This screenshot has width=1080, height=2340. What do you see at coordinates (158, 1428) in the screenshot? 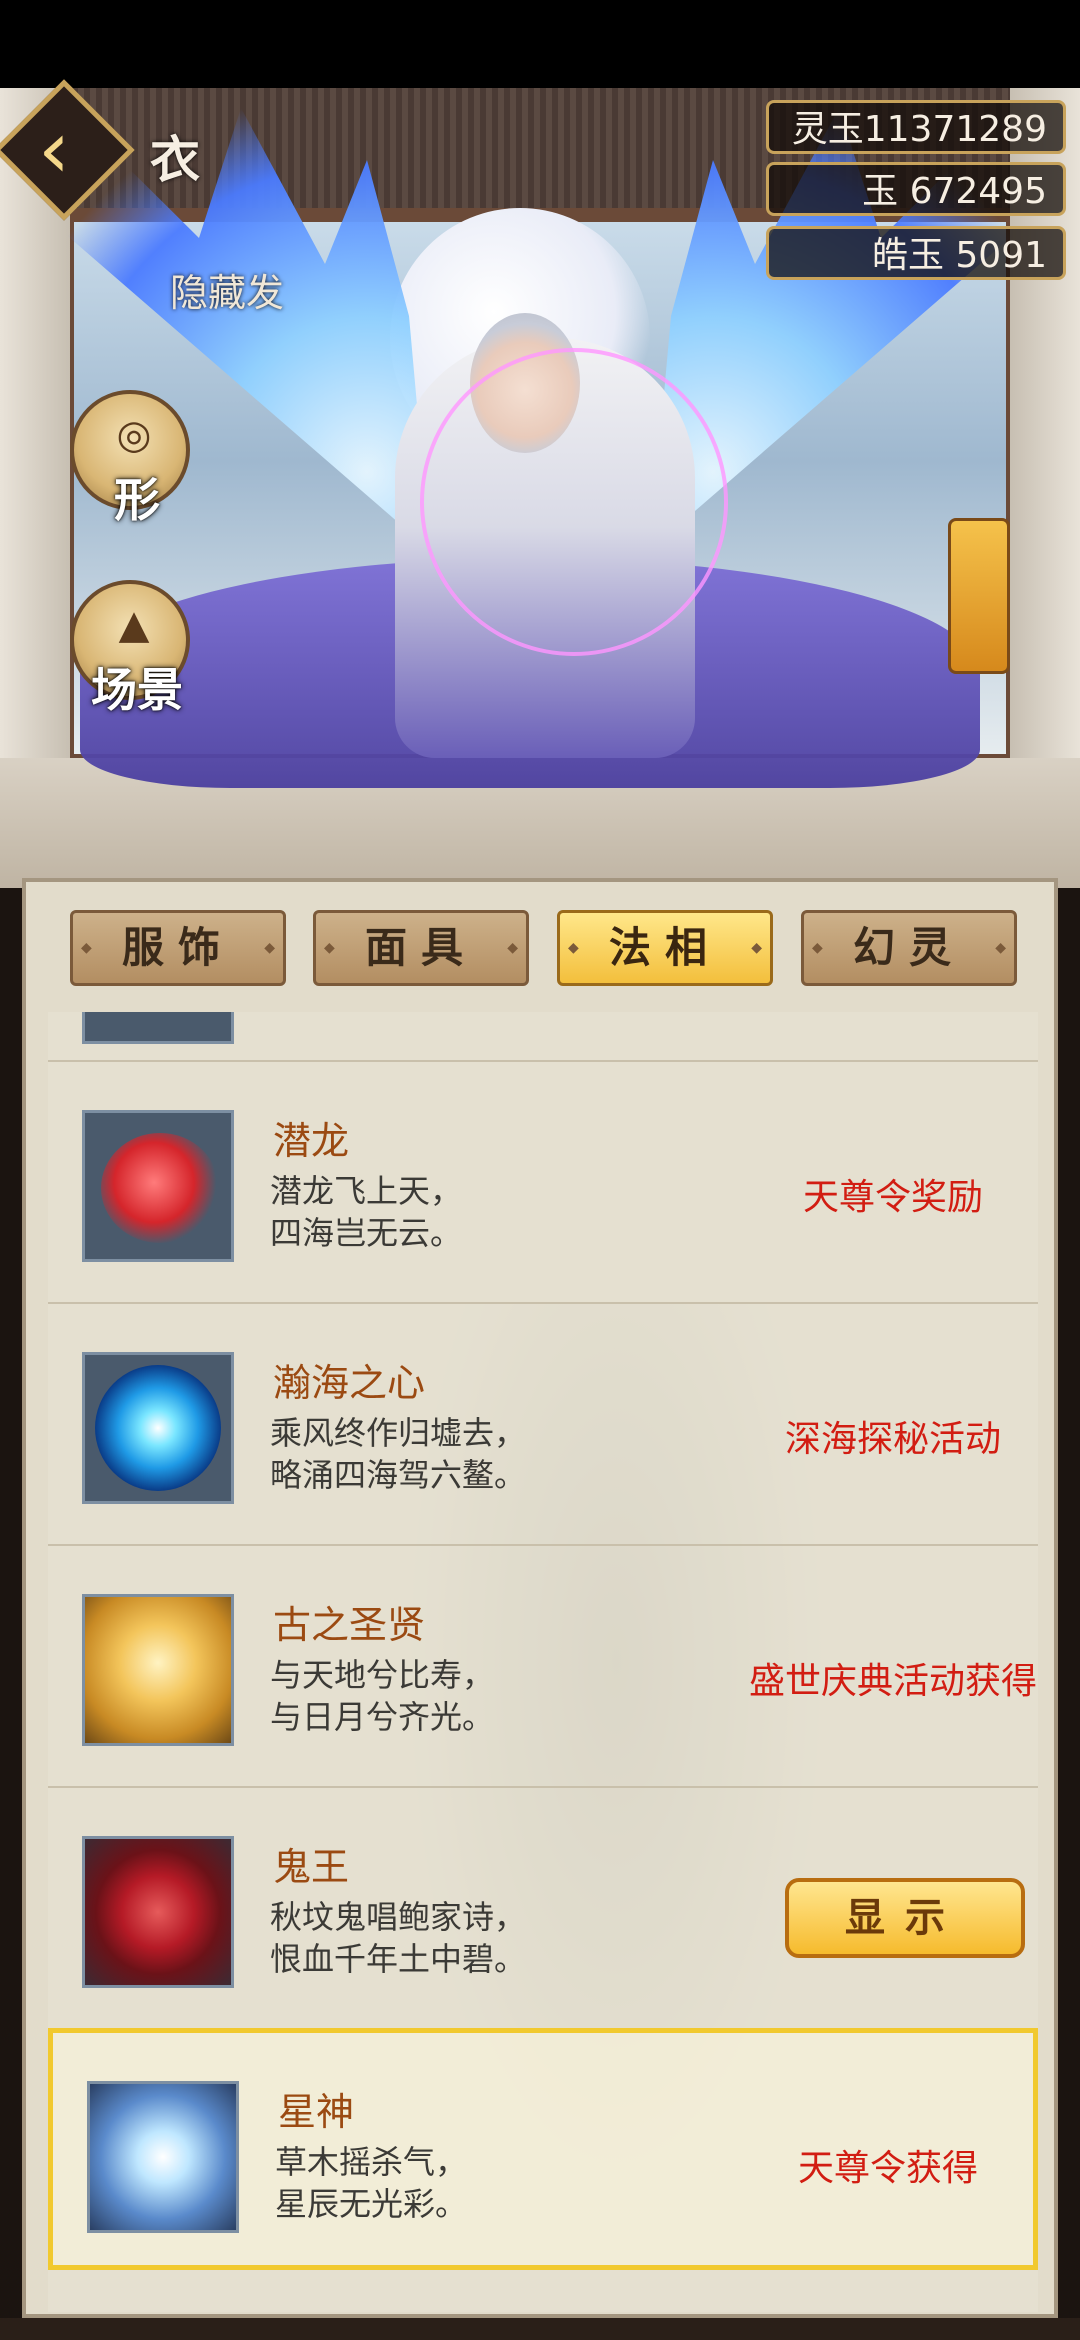
I see `blue-vortex-icon` at bounding box center [158, 1428].